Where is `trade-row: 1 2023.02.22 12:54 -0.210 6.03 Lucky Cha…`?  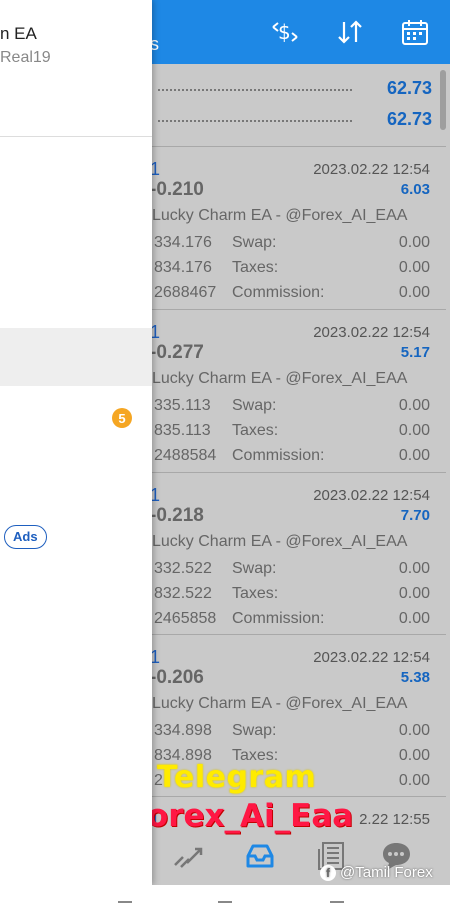 trade-row: 1 2023.02.22 12:54 -0.210 6.03 Lucky Cha… is located at coordinates (298, 227).